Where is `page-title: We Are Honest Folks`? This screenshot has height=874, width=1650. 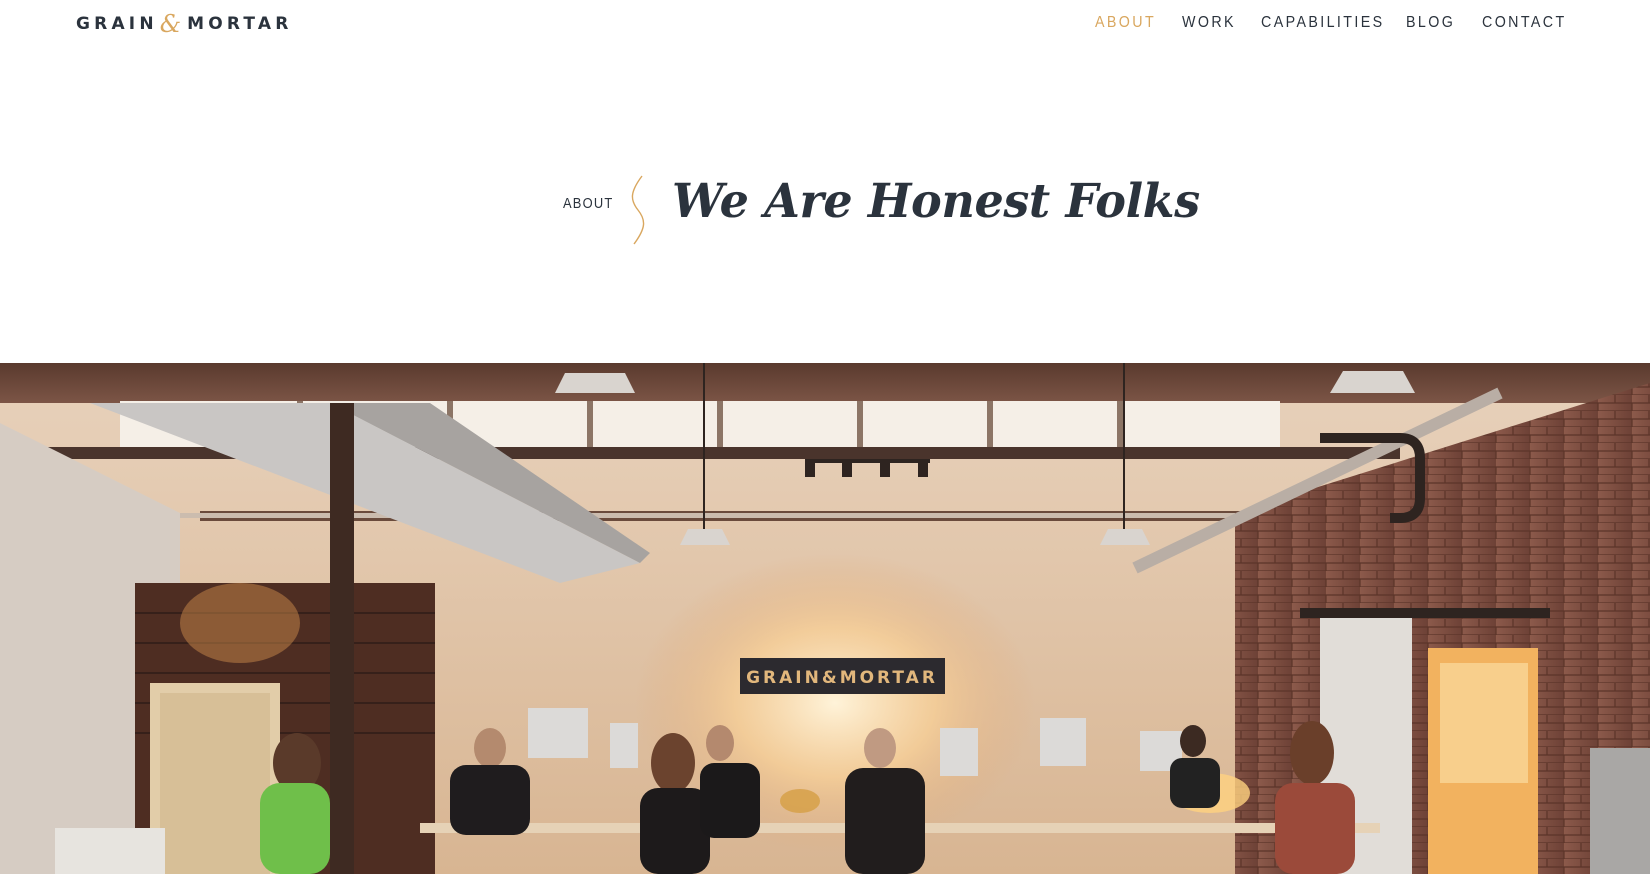 page-title: We Are Honest Folks is located at coordinates (936, 201).